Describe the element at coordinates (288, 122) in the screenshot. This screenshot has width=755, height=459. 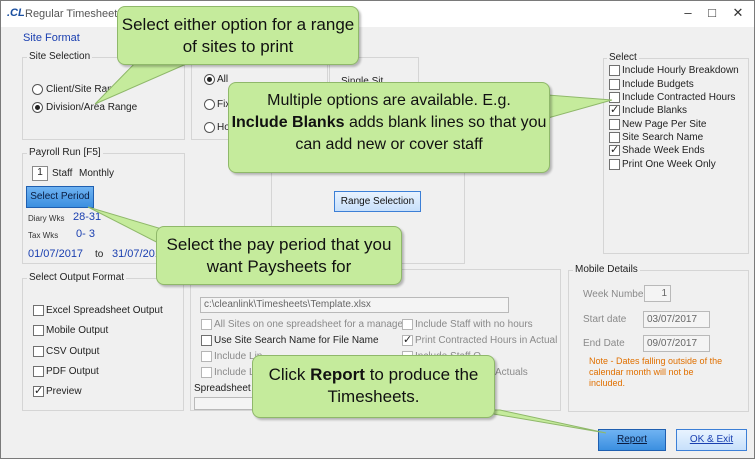
I see `options-callout-bold: Include Blanks` at that location.